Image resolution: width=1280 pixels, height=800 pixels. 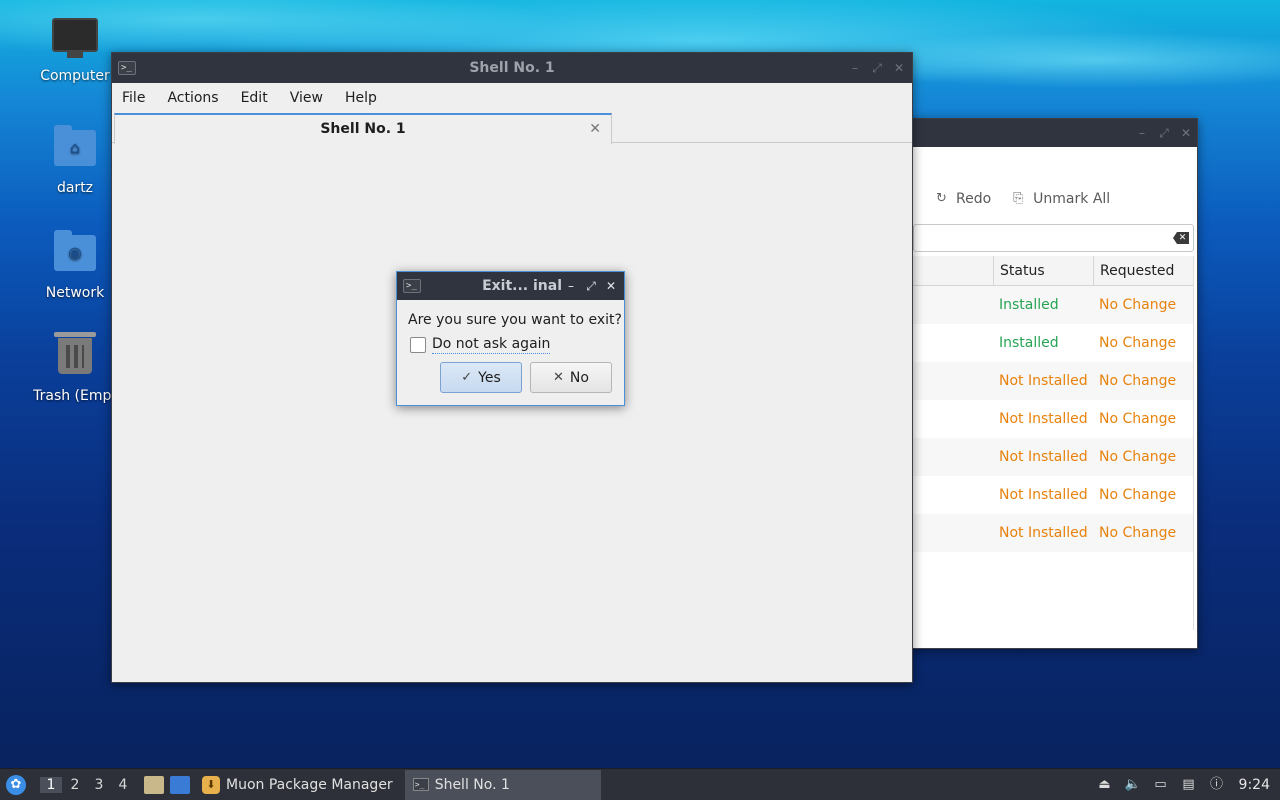 I want to click on task-label: Shell No. 1, so click(x=472, y=784).